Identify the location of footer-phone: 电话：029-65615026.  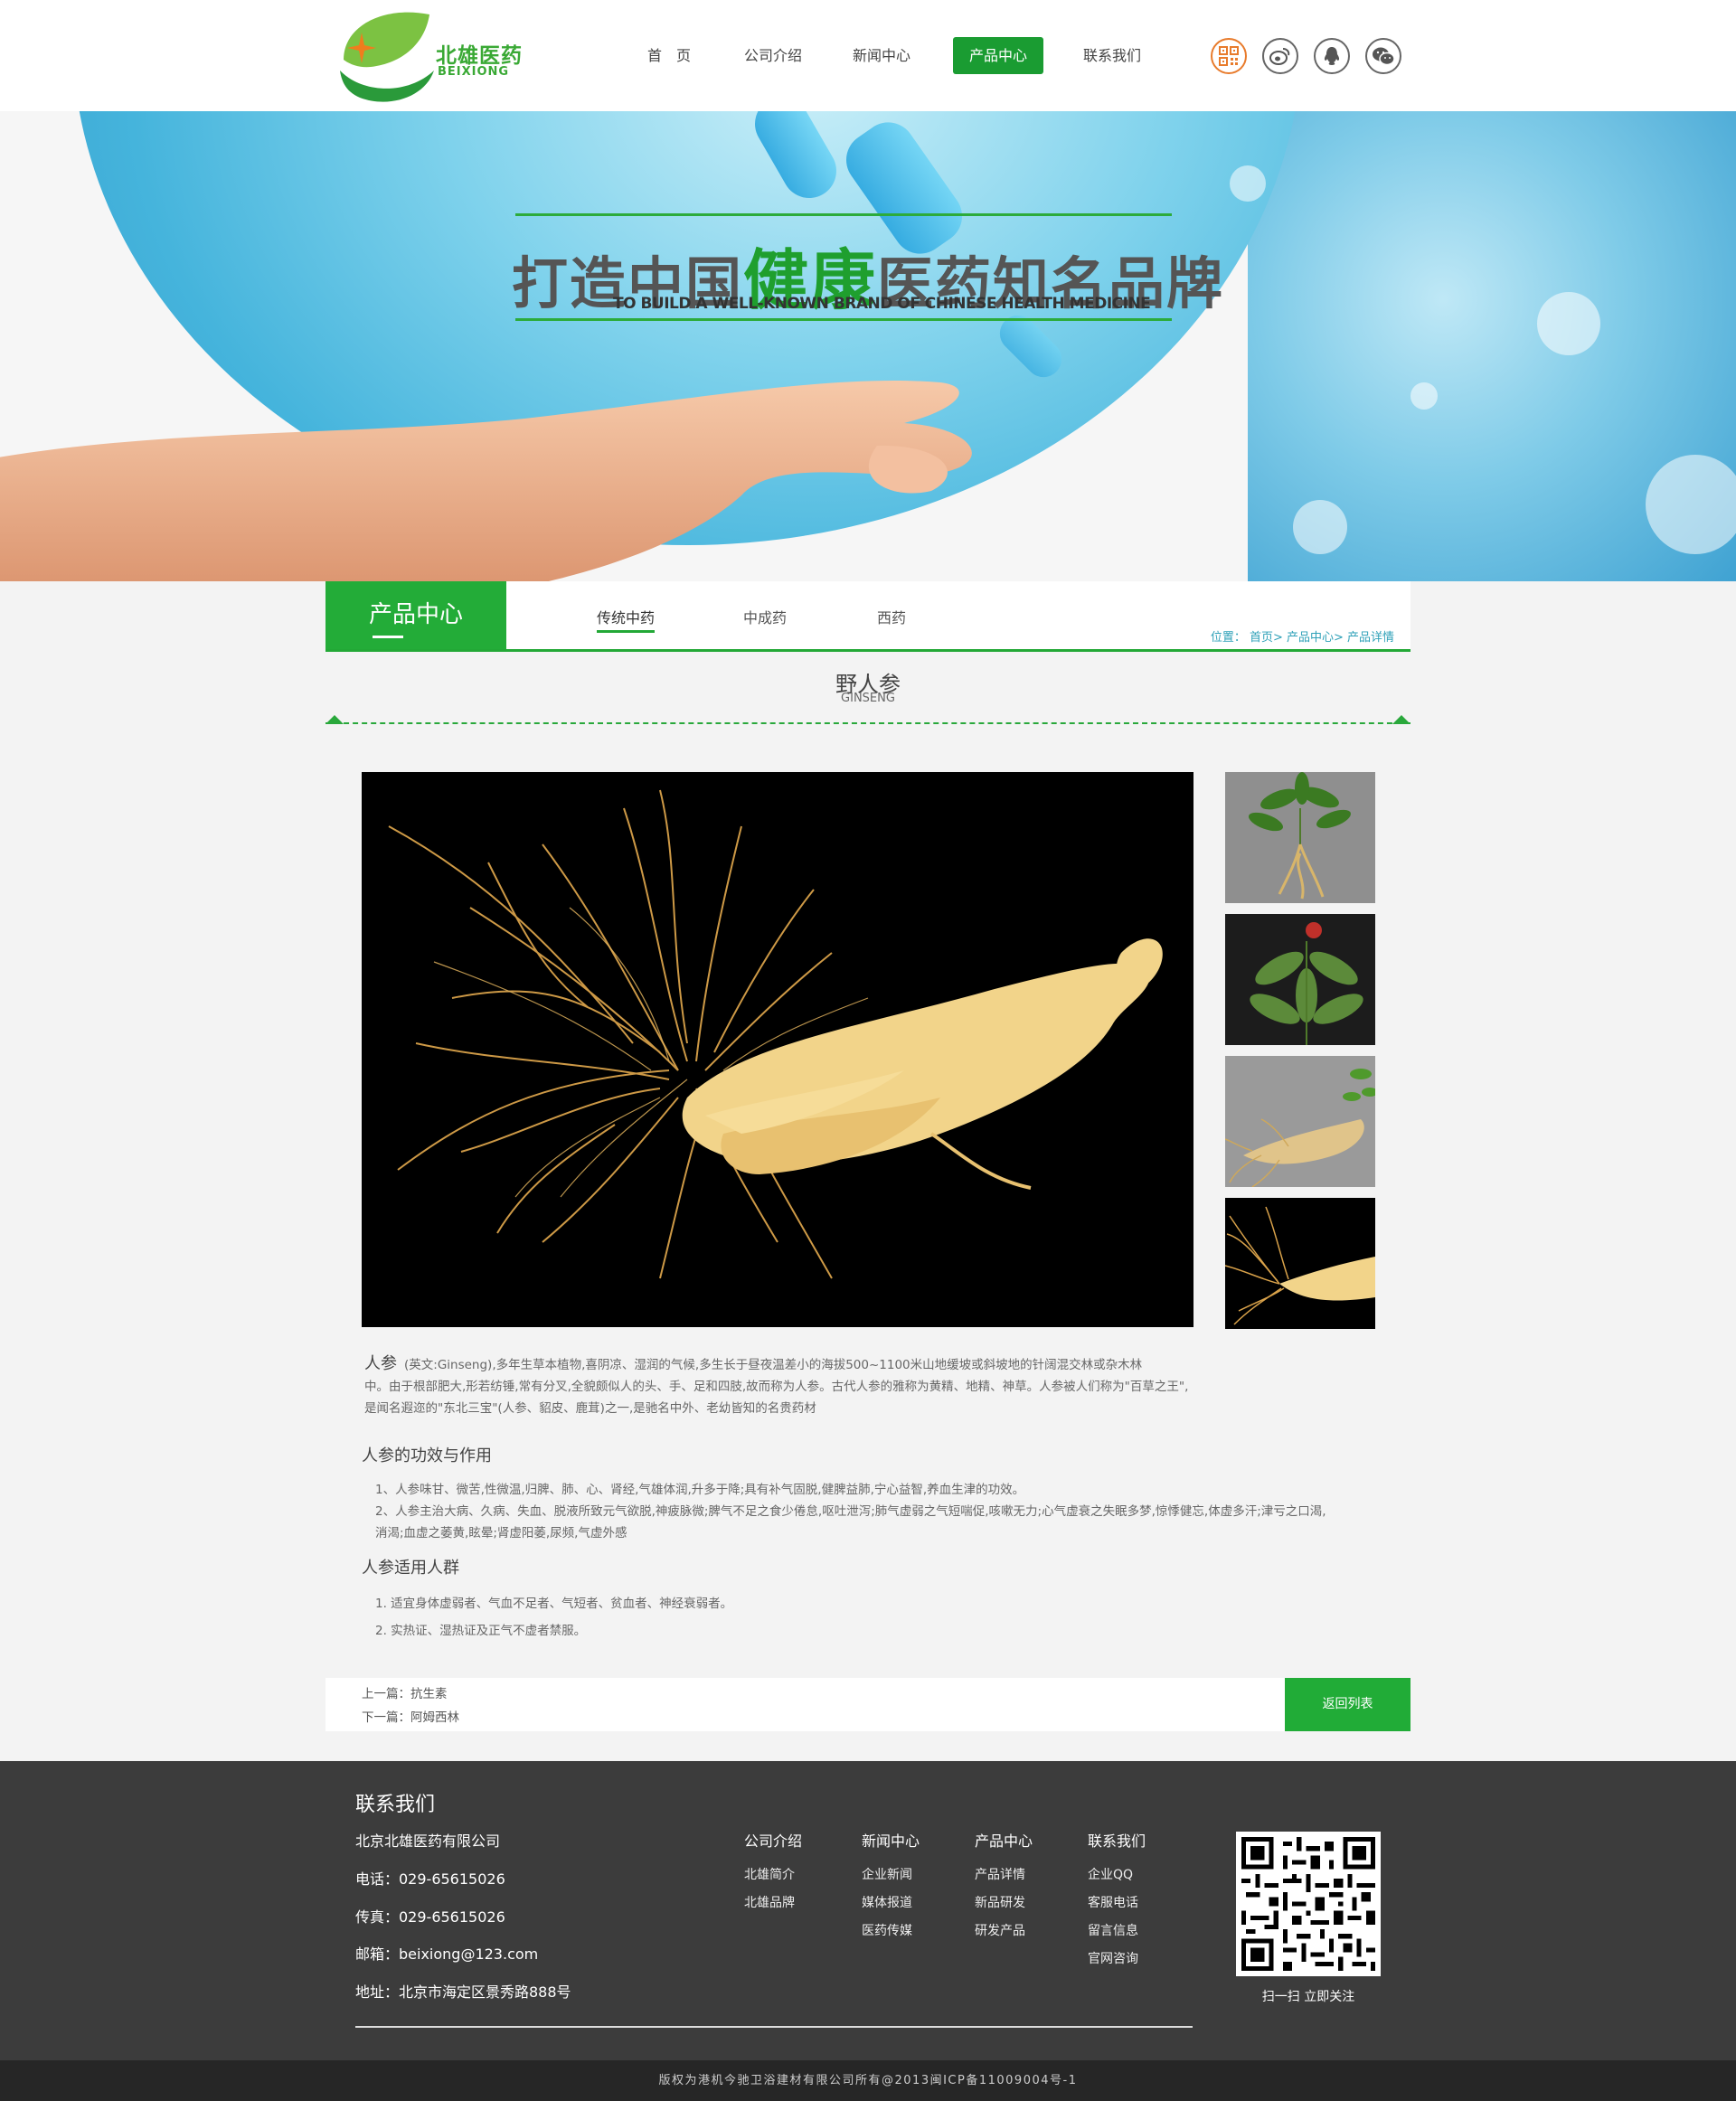
(430, 1879).